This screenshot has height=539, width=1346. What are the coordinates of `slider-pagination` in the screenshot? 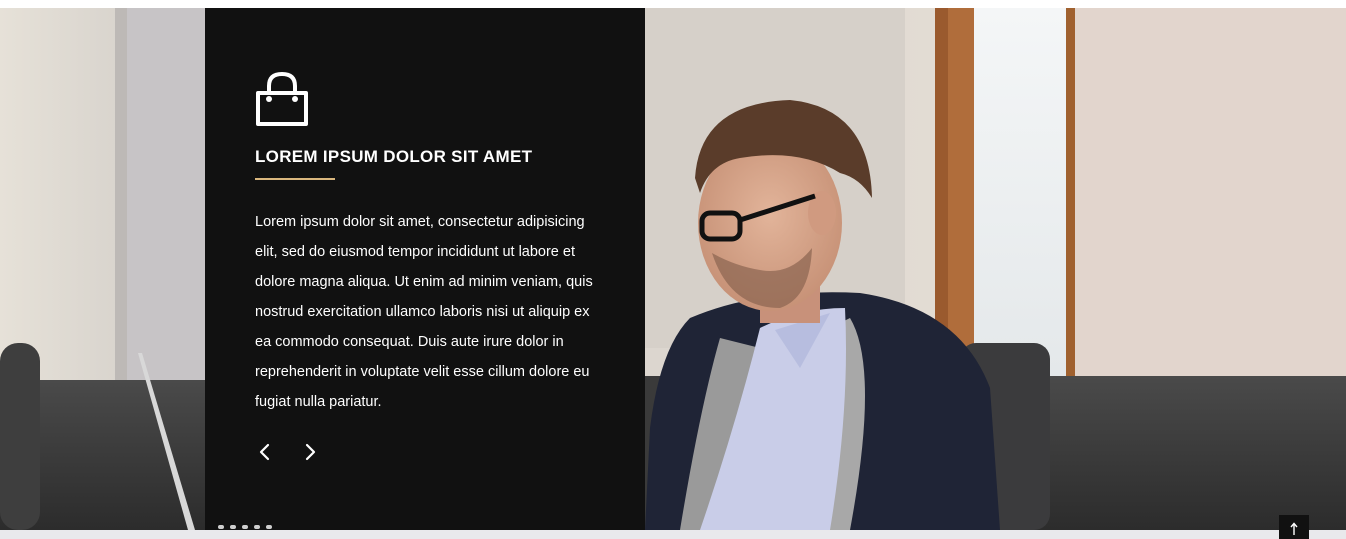 It's located at (245, 527).